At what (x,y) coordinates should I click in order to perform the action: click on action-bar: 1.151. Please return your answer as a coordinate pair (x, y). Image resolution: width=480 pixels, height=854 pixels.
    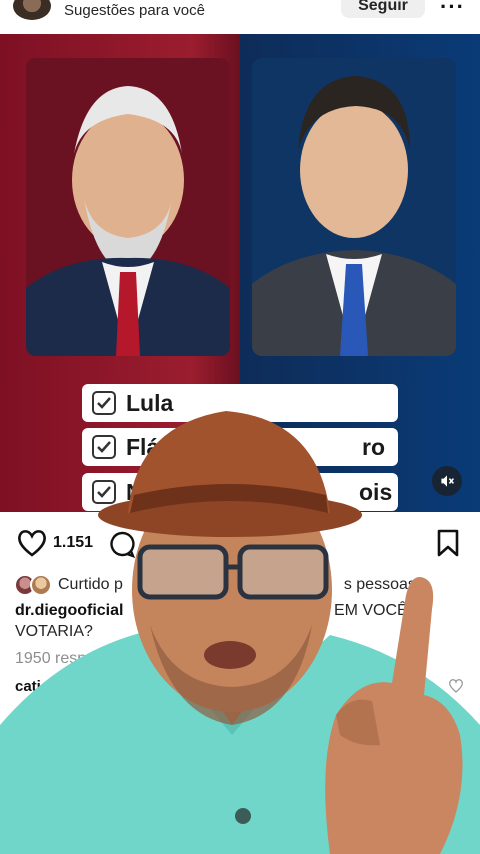
    Looking at the image, I should click on (240, 544).